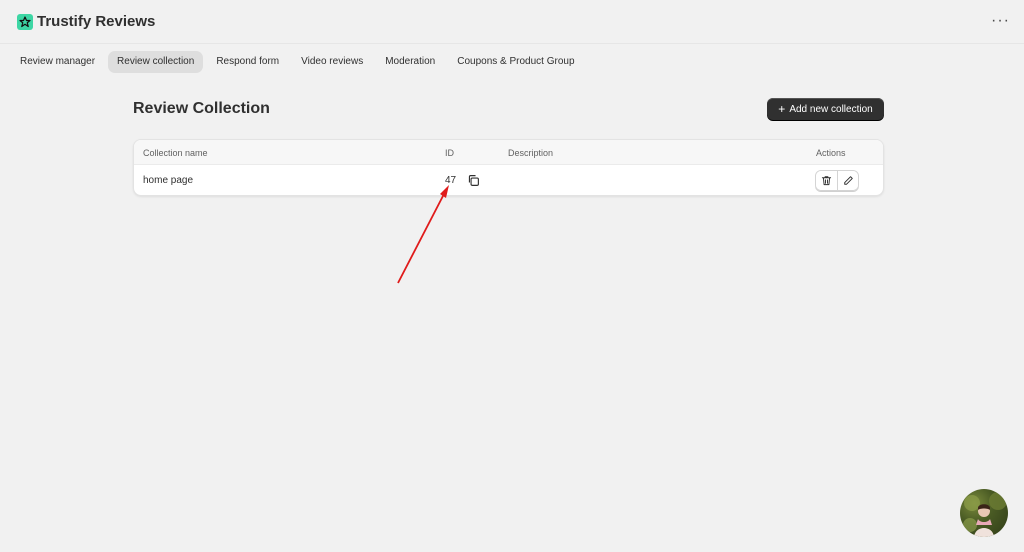  Describe the element at coordinates (247, 62) in the screenshot. I see `tab-respond-form: Respond form` at that location.